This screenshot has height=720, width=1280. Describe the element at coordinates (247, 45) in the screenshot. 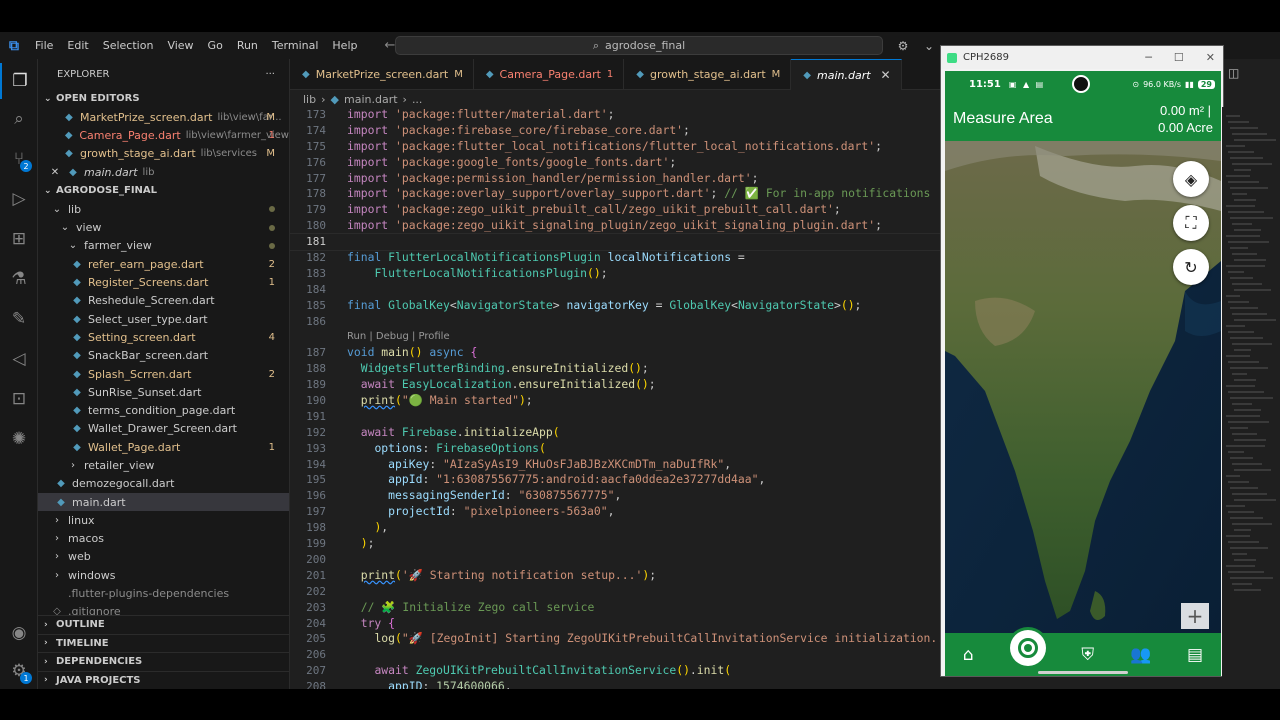

I see `menu-run: Run` at that location.